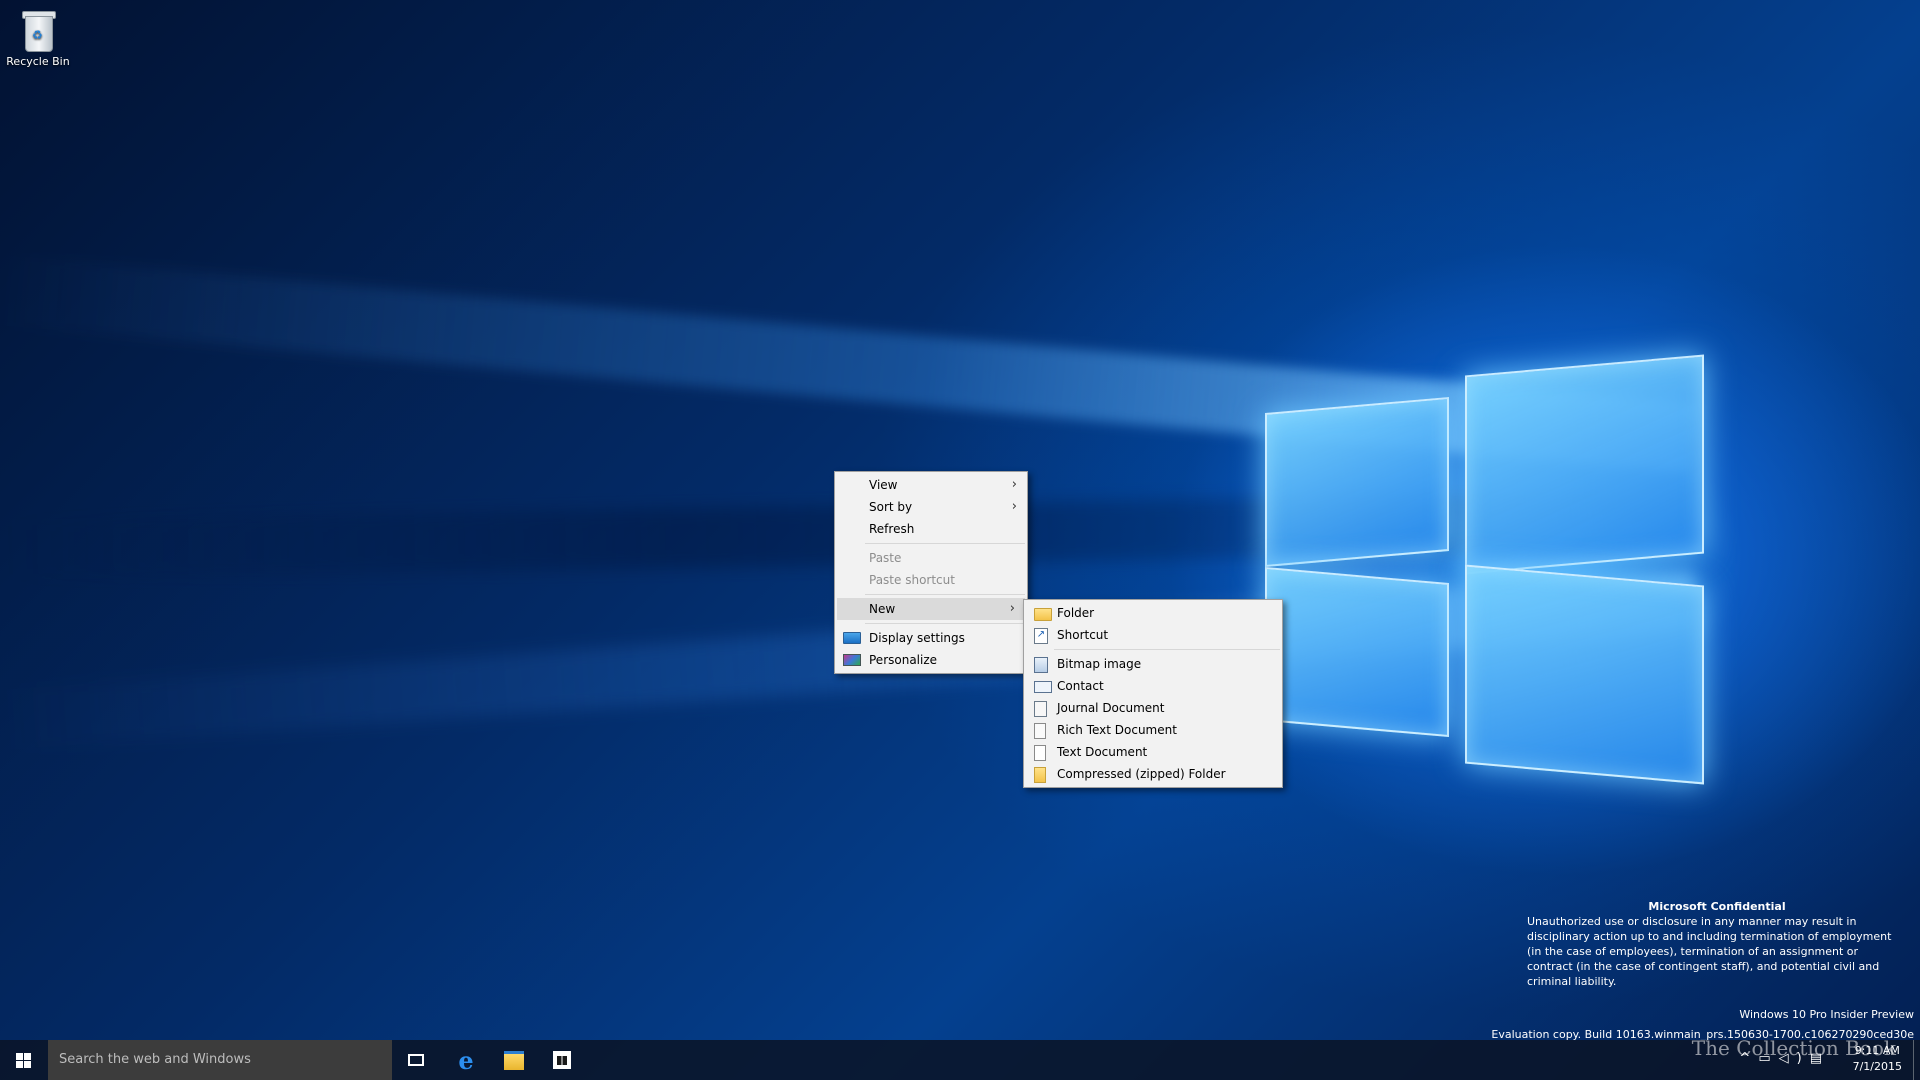 The width and height of the screenshot is (1920, 1080). I want to click on menu-item-label: Text Document, so click(1102, 752).